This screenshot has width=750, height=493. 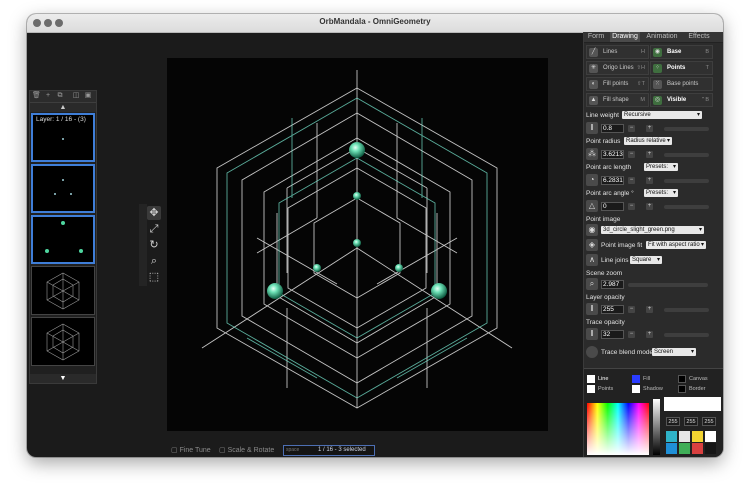 What do you see at coordinates (612, 284) in the screenshot?
I see `scene-zoom-input: 2.987` at bounding box center [612, 284].